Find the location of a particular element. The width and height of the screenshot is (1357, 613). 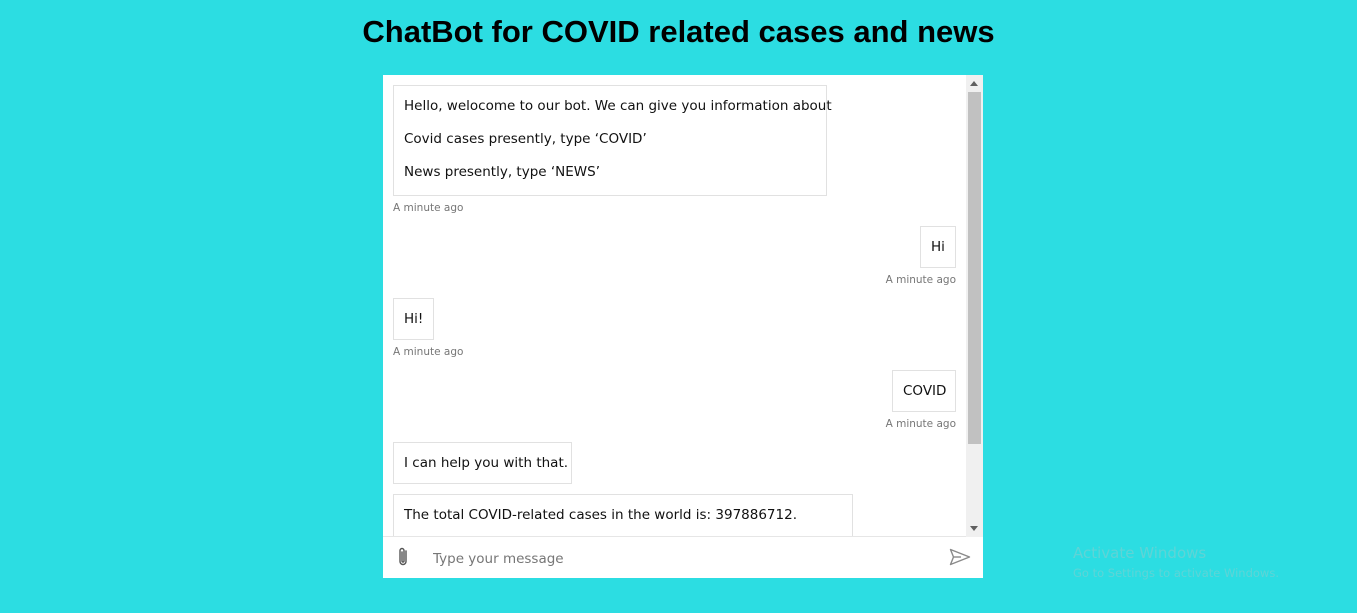

message-line: News presently, type ‘NEWS’ is located at coordinates (502, 172).